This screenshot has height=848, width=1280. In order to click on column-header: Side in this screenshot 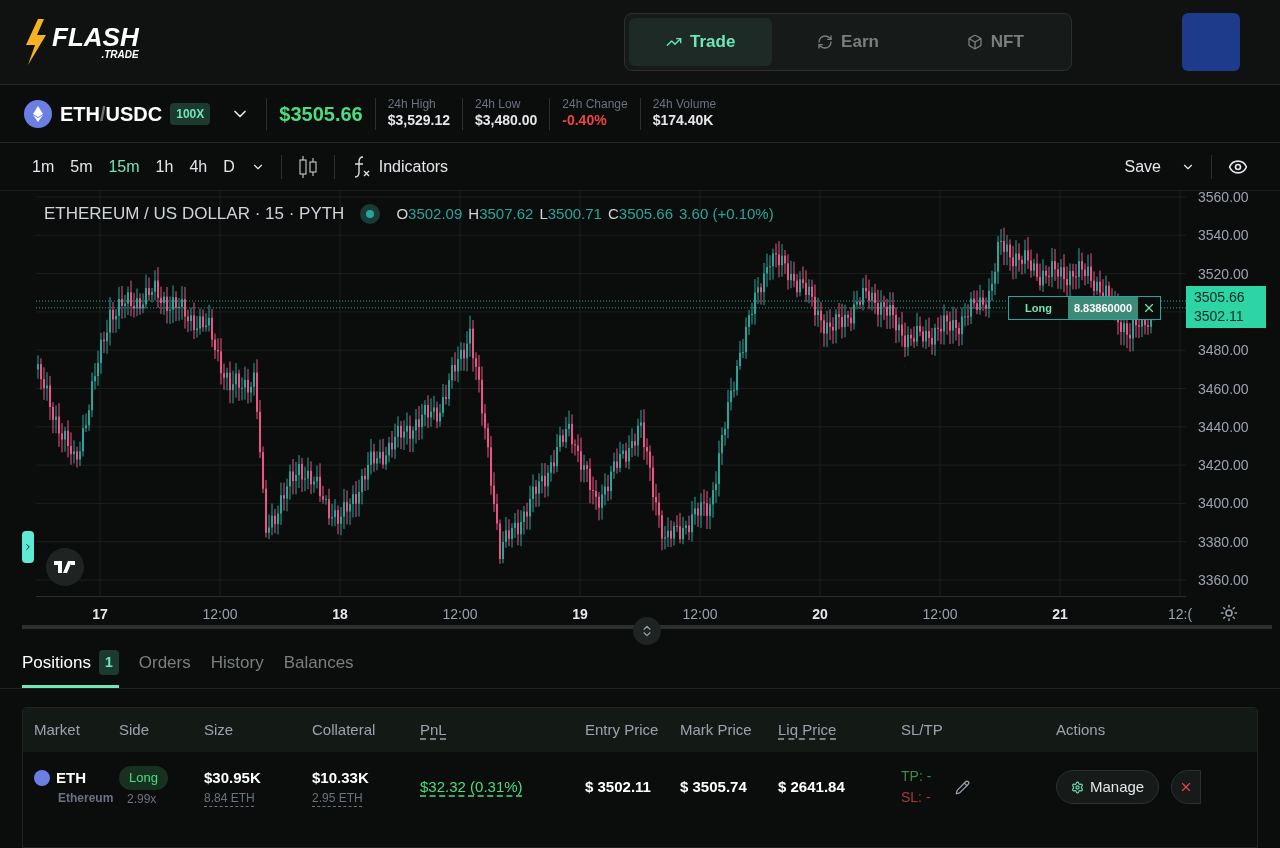, I will do `click(135, 729)`.